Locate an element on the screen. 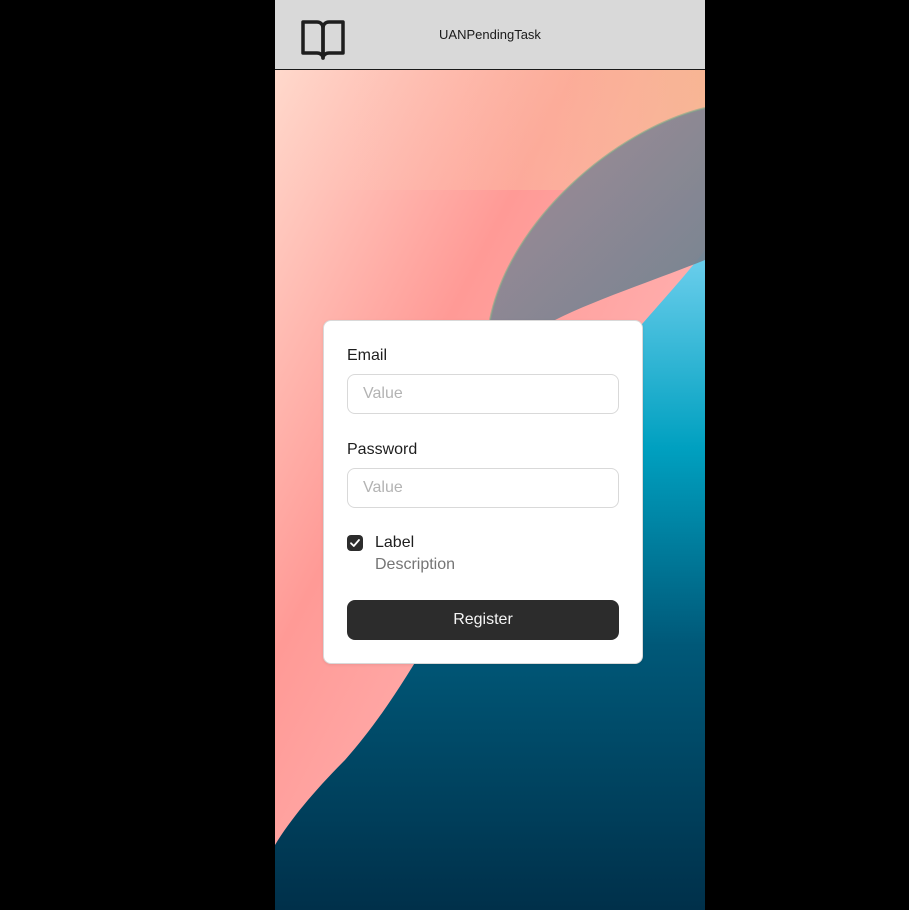 The image size is (909, 910). app-title: UANPendingTask is located at coordinates (490, 34).